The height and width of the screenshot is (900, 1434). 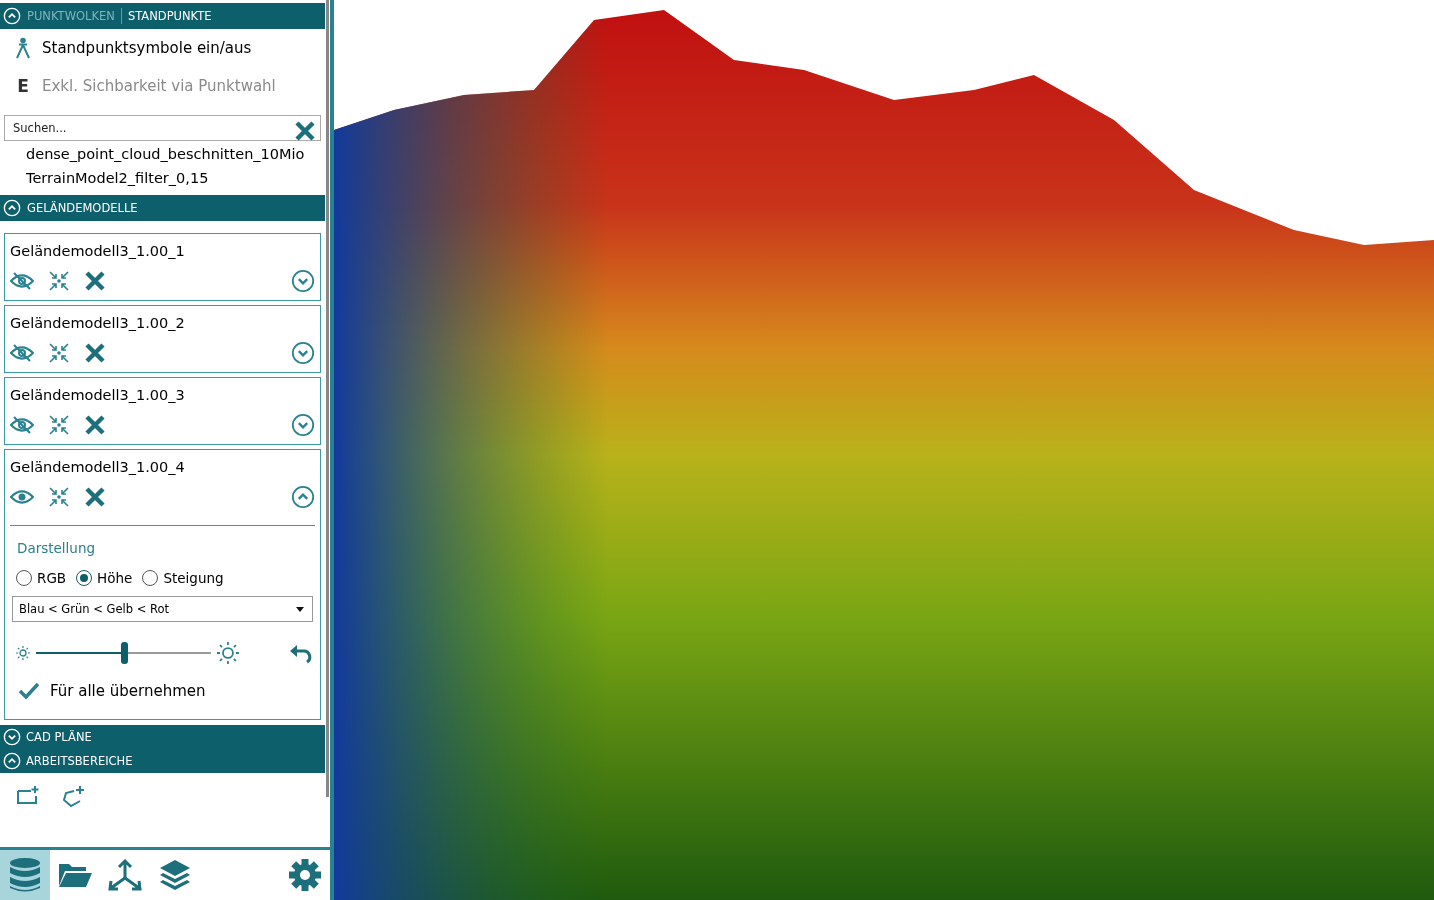 What do you see at coordinates (29, 691) in the screenshot?
I see `check-icon` at bounding box center [29, 691].